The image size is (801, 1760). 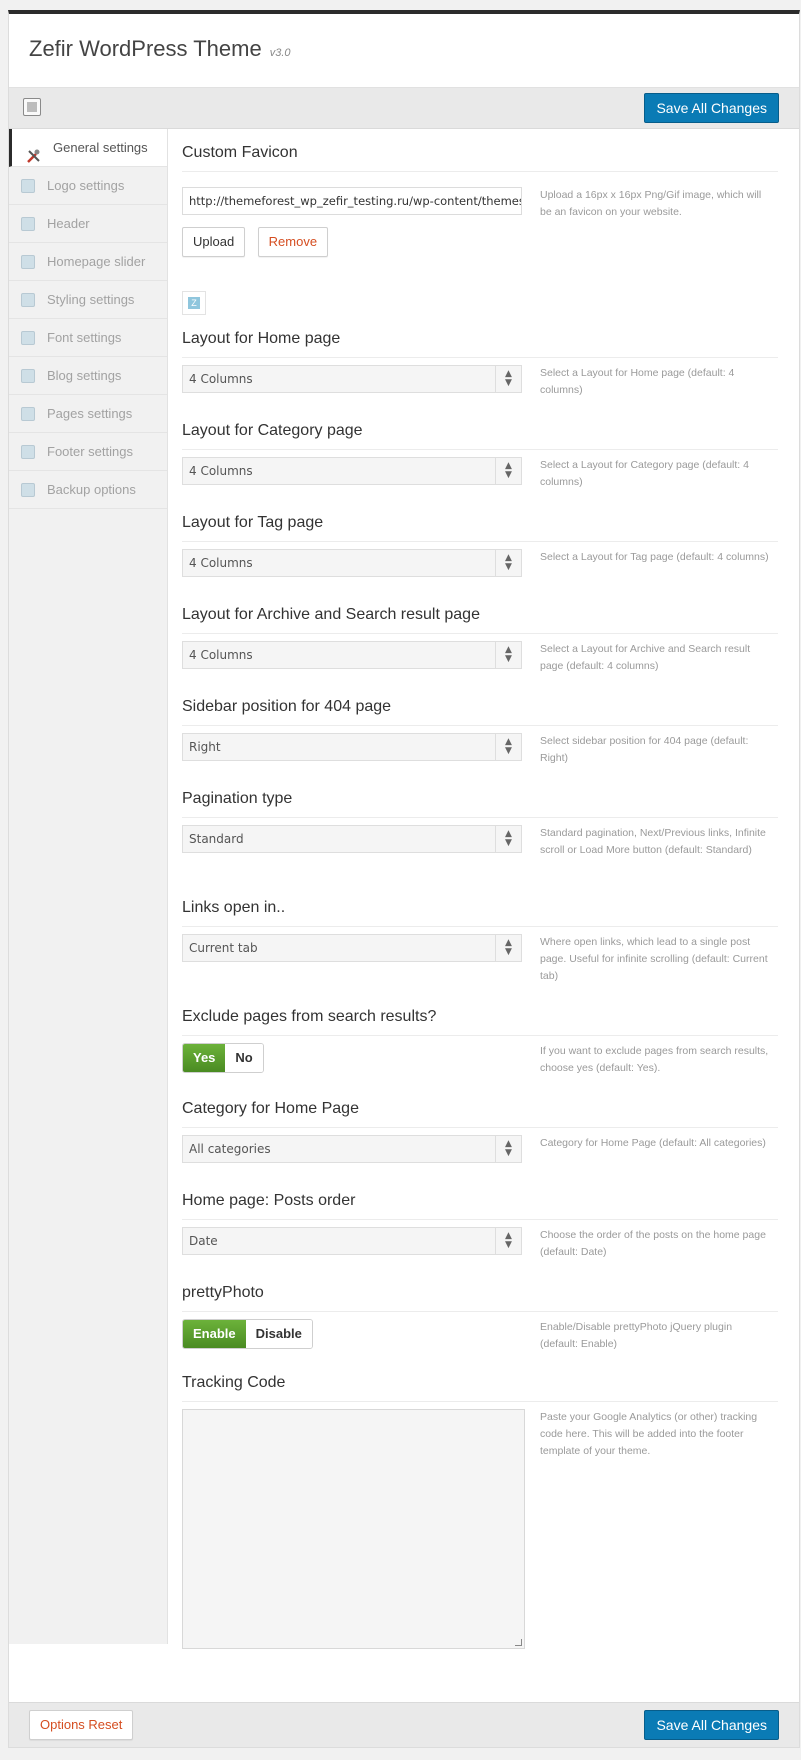 What do you see at coordinates (28, 338) in the screenshot?
I see `font-icon` at bounding box center [28, 338].